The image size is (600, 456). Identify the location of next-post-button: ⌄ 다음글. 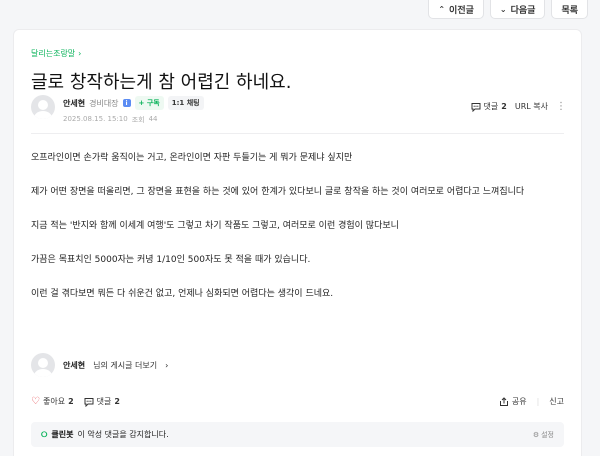
(517, 9).